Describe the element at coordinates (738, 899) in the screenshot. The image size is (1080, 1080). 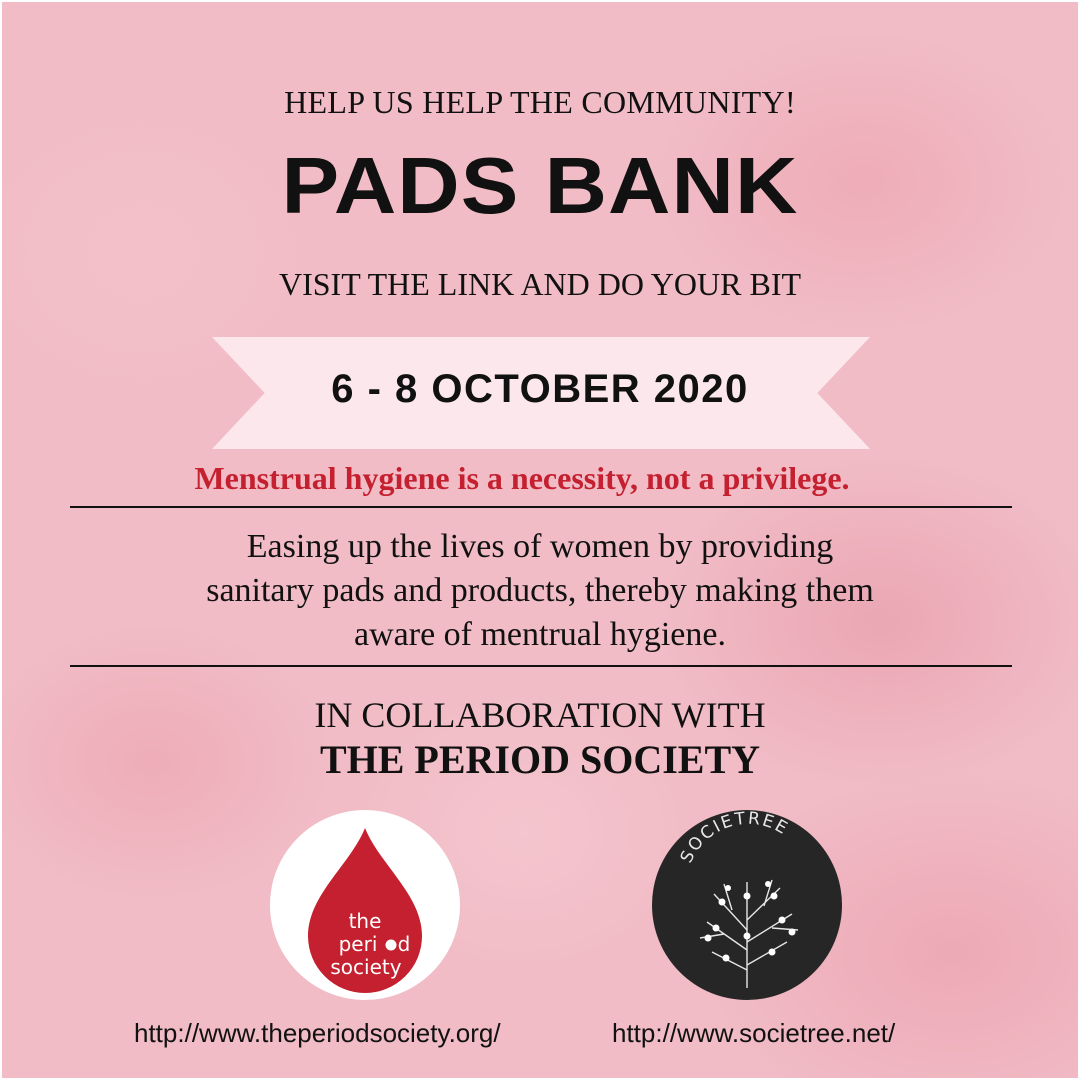
I see `tree-branches-icon: SOCIETREE` at that location.